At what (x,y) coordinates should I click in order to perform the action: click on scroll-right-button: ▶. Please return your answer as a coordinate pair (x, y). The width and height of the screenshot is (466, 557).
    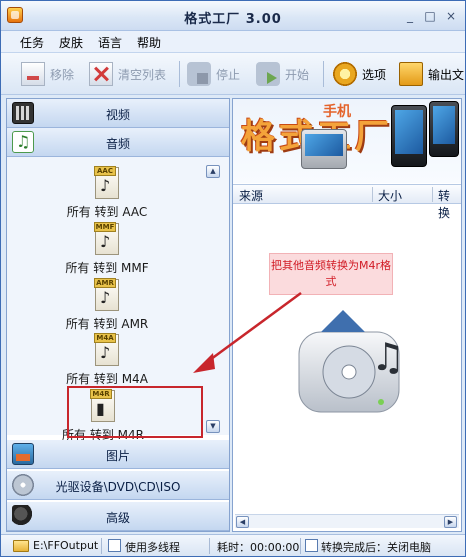
    Looking at the image, I should click on (450, 522).